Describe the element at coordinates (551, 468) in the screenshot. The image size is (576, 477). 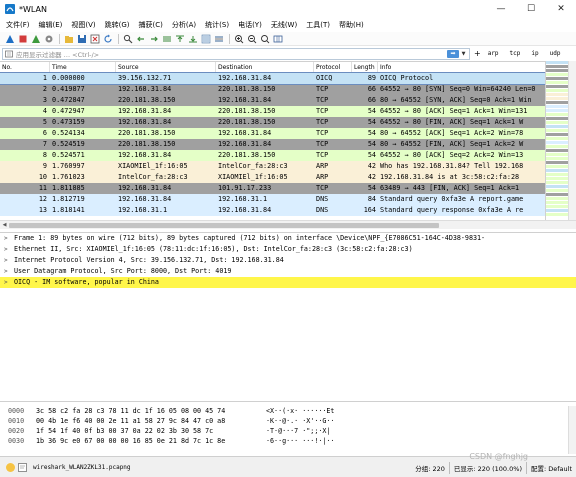
I see `profile-label: 配置: Default` at that location.